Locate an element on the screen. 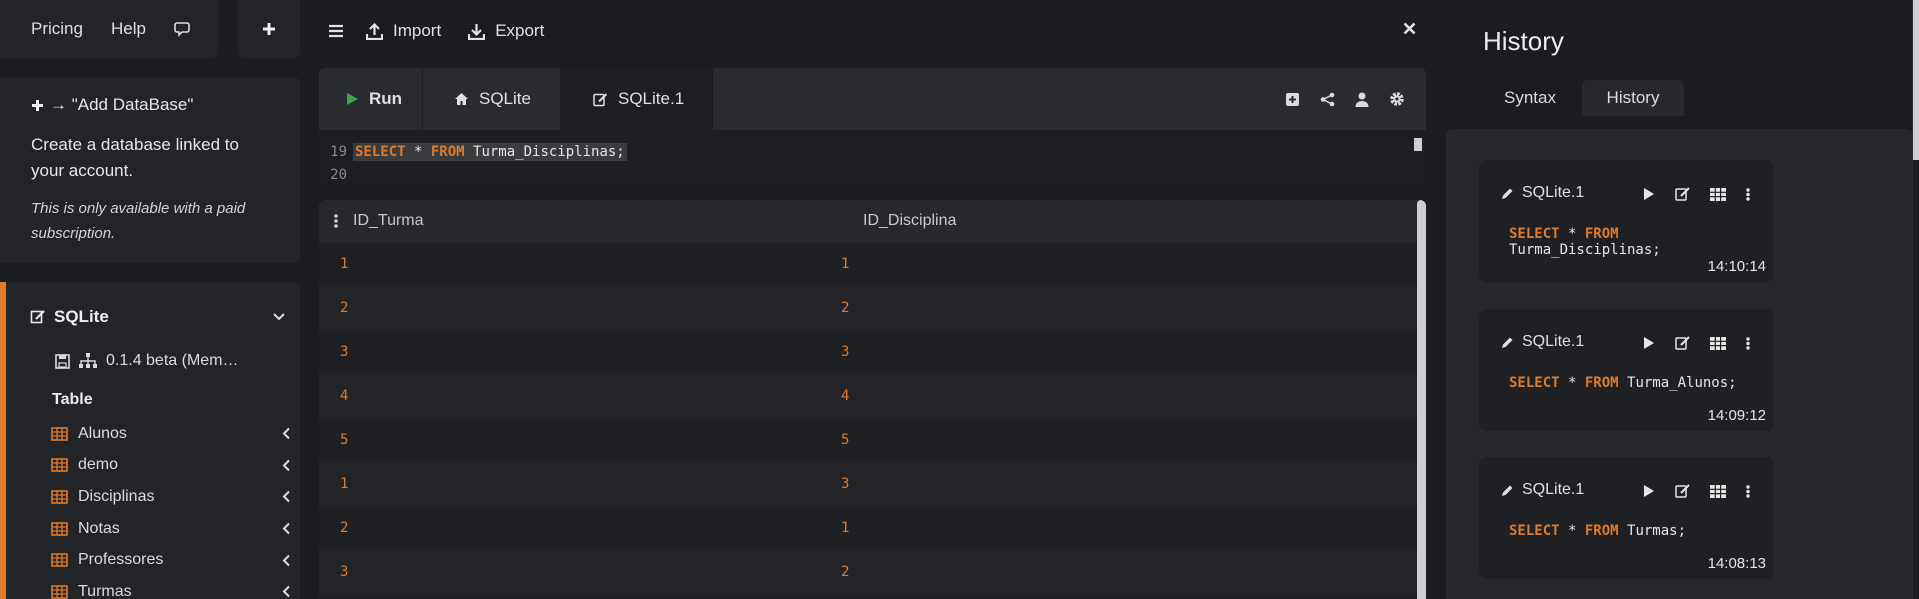 The image size is (1919, 599). column-header: ID_Turma is located at coordinates (608, 221).